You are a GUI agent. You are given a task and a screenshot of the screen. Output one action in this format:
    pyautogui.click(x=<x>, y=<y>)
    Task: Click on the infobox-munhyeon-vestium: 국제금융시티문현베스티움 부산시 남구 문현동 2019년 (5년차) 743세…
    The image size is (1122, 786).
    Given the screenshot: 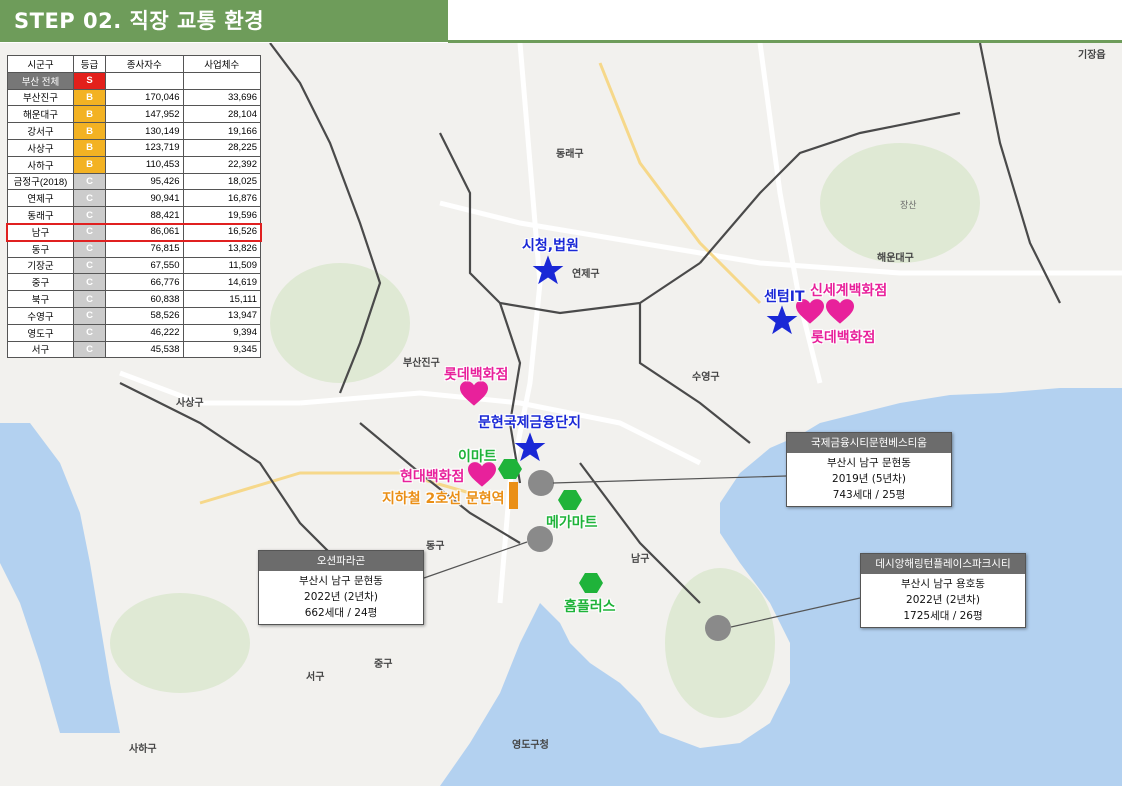 What is the action you would take?
    pyautogui.click(x=869, y=469)
    